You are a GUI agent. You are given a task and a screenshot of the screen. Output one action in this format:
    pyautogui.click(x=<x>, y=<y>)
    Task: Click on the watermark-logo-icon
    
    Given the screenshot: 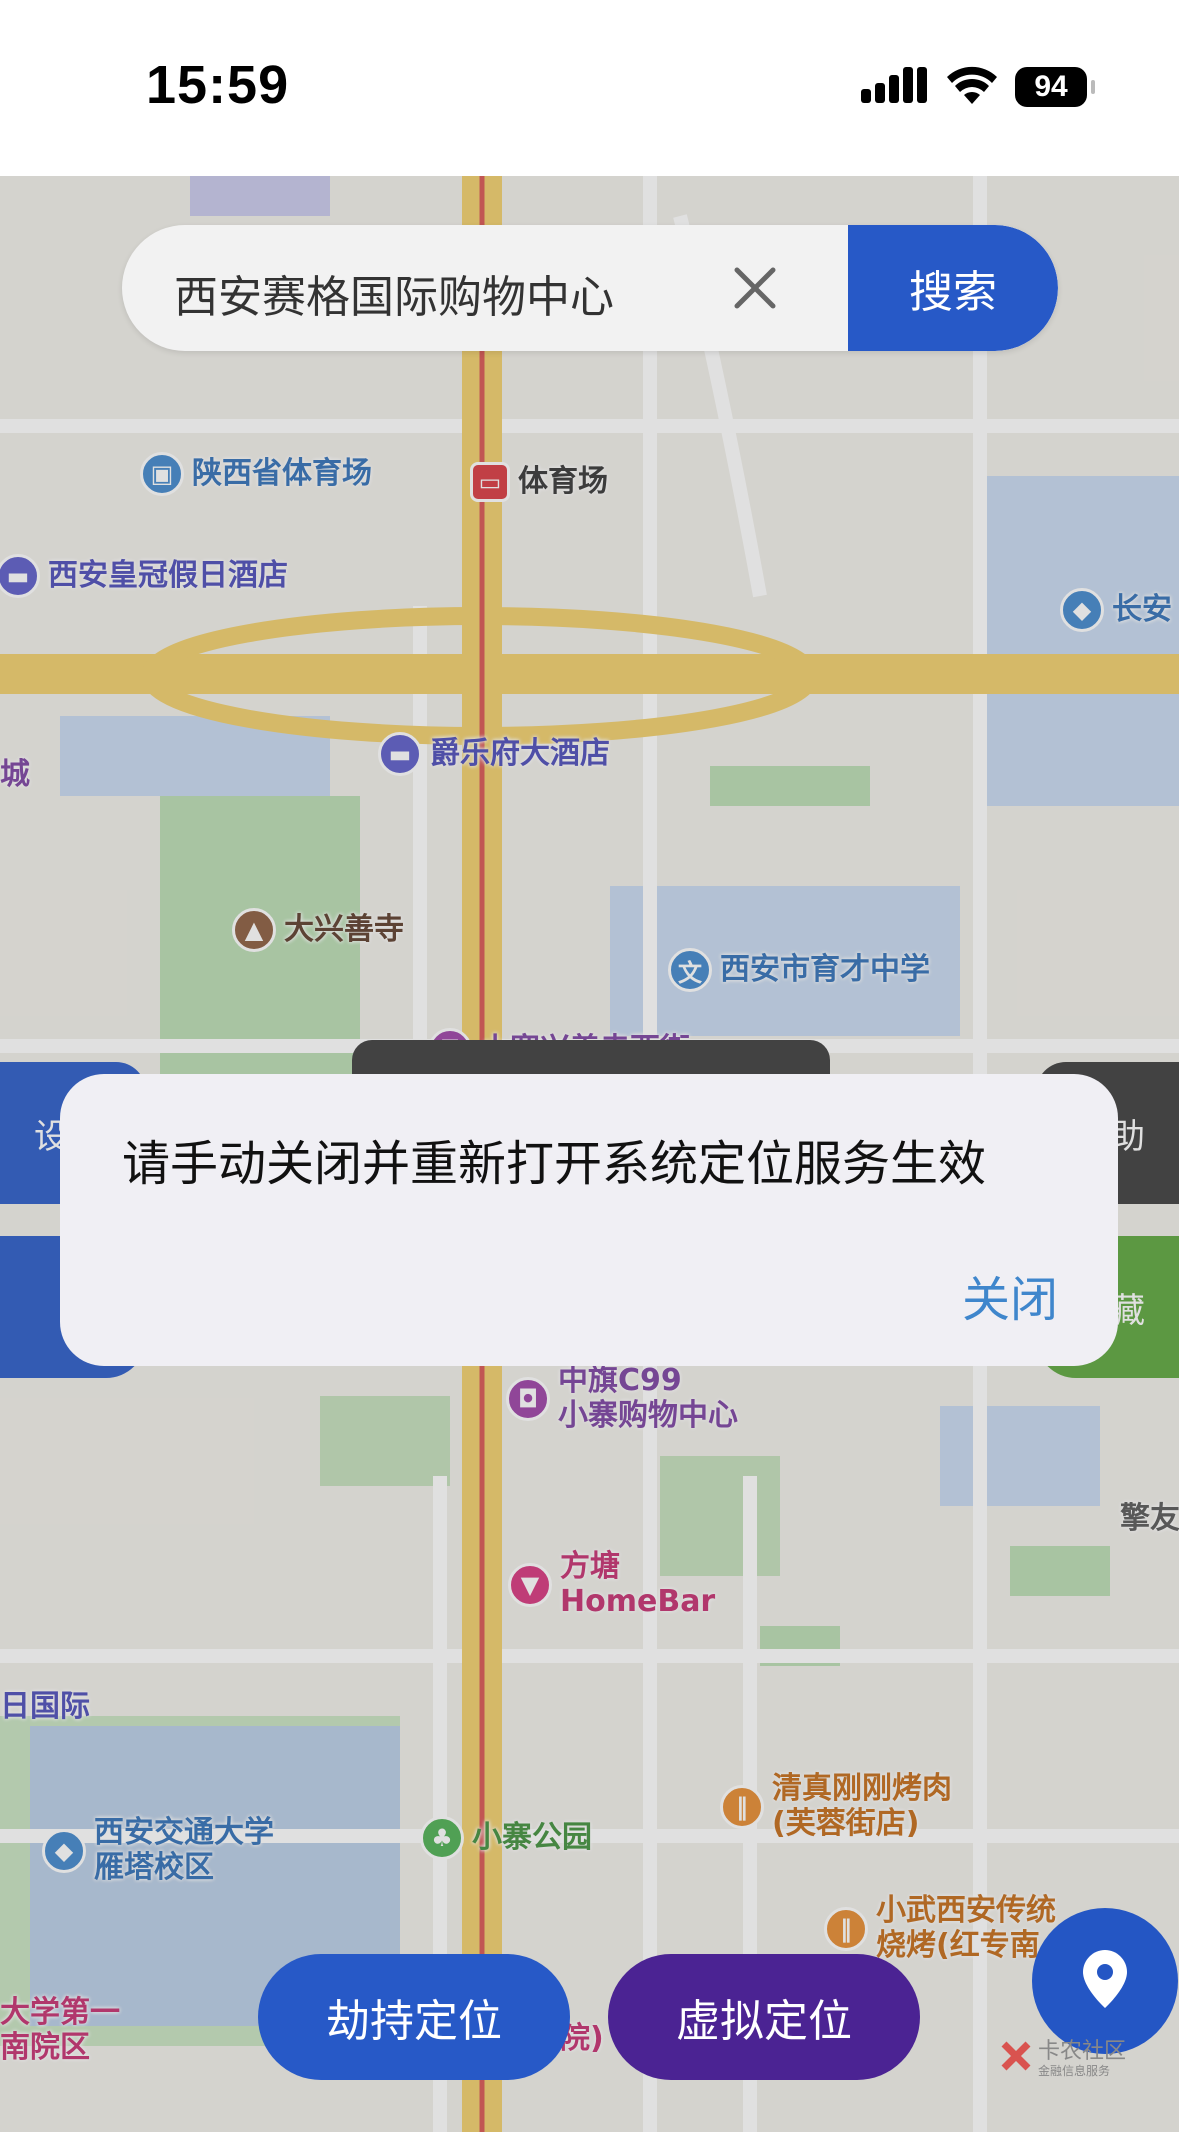 What is the action you would take?
    pyautogui.click(x=1016, y=2059)
    